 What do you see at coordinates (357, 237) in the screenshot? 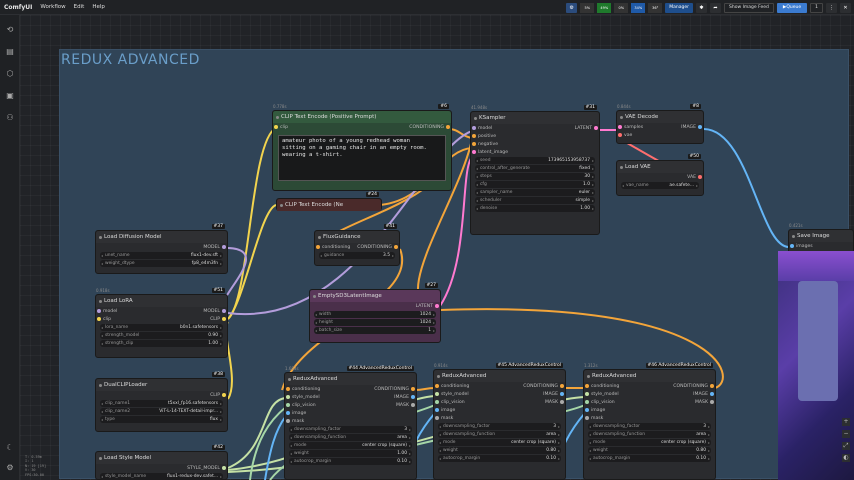
I see `node-title: FluxGuidance` at bounding box center [357, 237].